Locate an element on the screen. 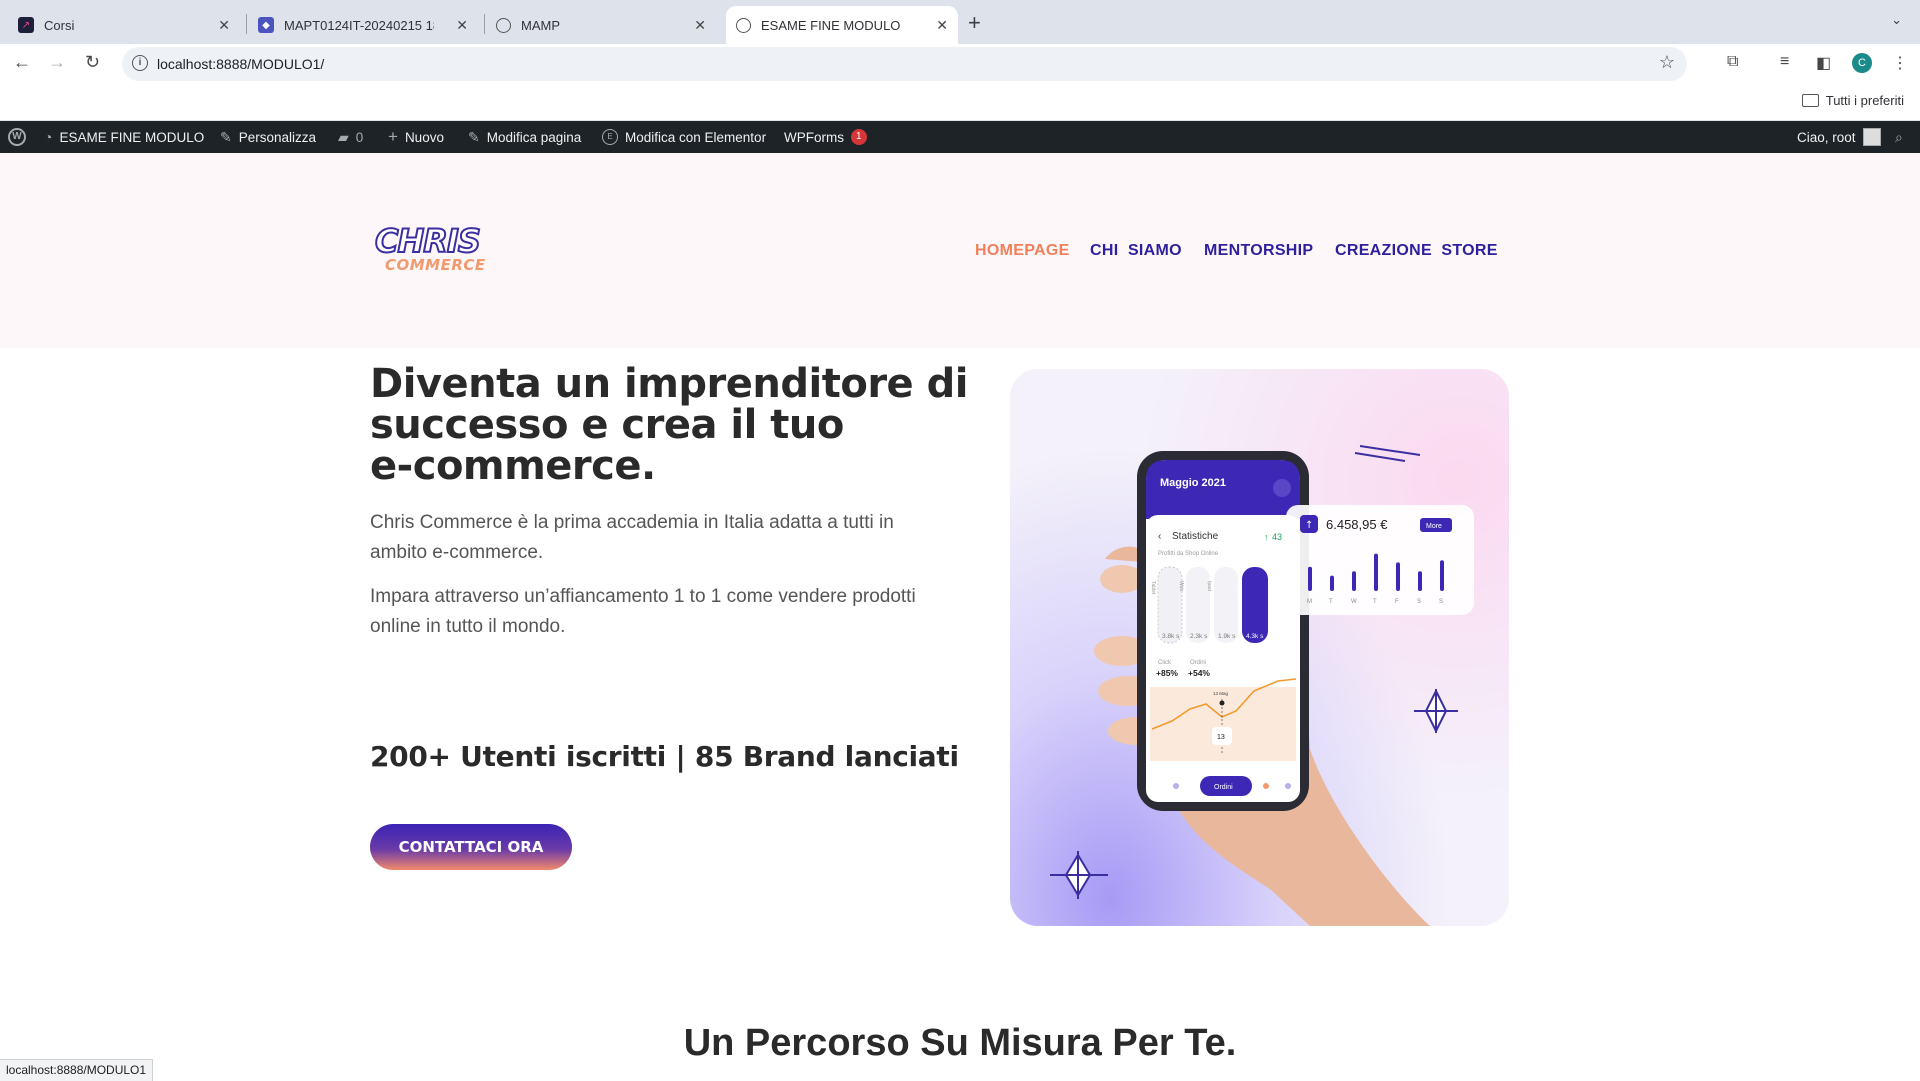 This screenshot has width=1920, height=1081. hero-paragraph-line: ambito e-commerce. is located at coordinates (457, 552).